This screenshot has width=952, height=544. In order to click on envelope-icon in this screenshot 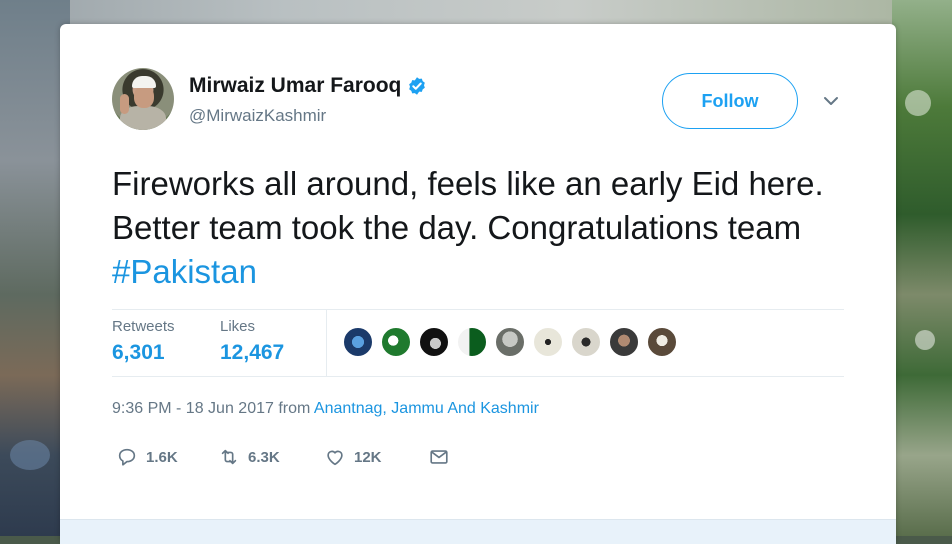, I will do `click(439, 457)`.